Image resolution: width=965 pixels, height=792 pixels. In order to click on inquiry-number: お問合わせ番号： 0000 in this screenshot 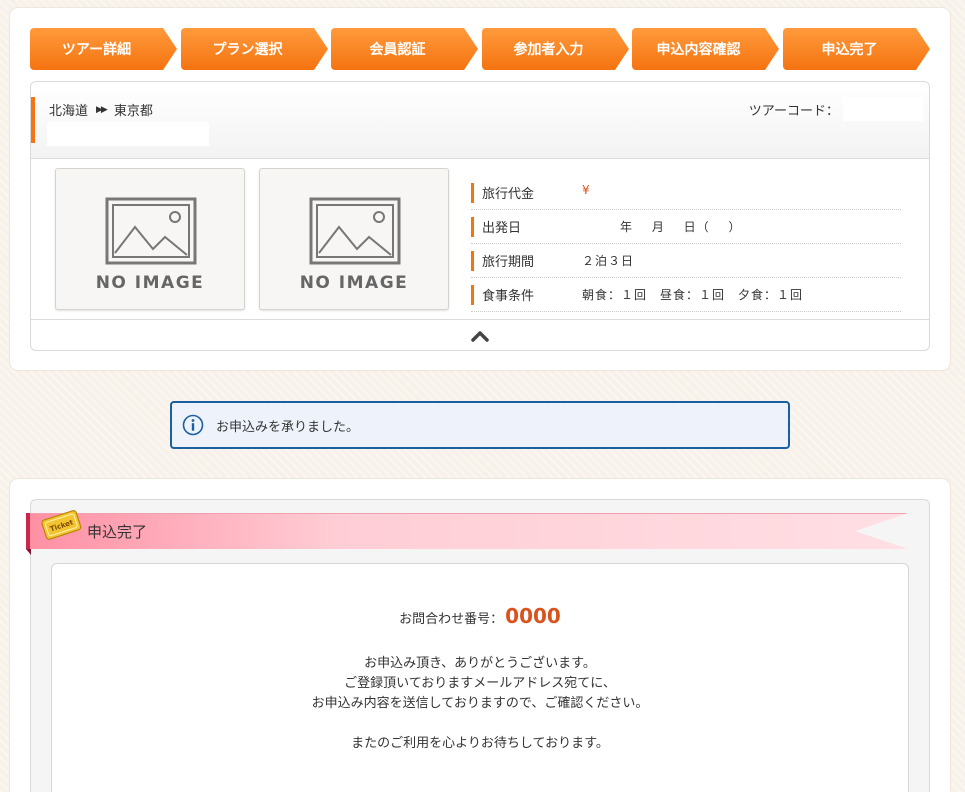, I will do `click(480, 616)`.